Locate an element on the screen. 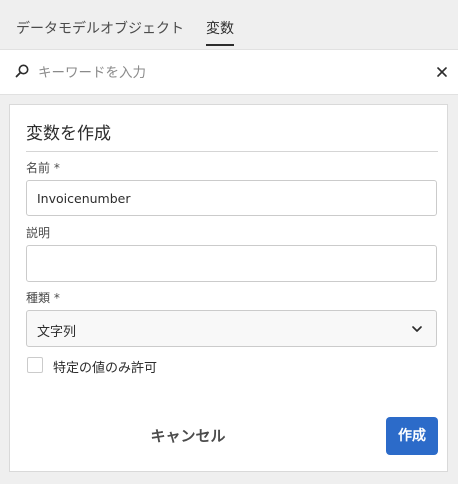 This screenshot has height=484, width=458. restrict-values-label: 特定の値のみ許可 is located at coordinates (105, 368).